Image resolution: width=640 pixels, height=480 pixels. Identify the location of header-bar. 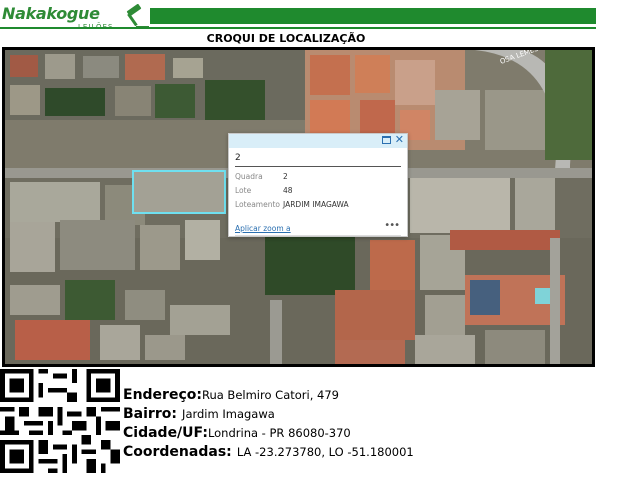
(373, 16).